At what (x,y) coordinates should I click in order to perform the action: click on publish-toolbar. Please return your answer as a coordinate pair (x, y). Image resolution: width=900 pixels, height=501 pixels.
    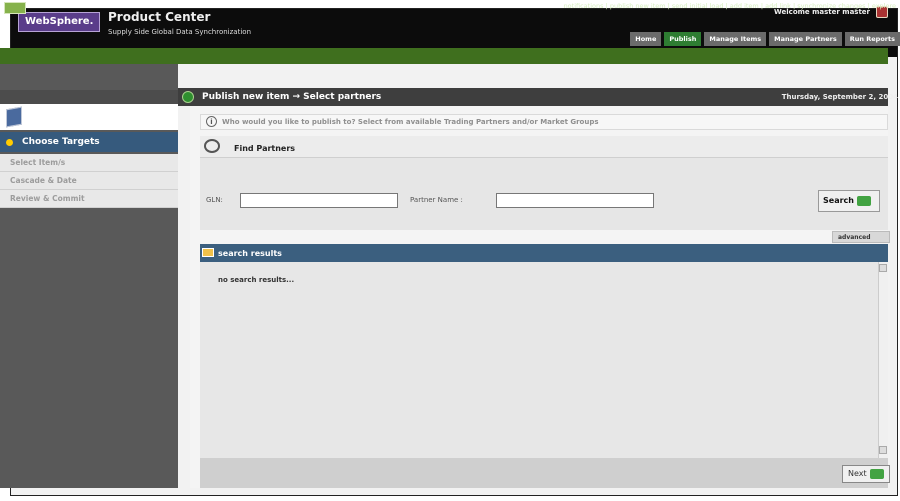
    Looking at the image, I should click on (444, 56).